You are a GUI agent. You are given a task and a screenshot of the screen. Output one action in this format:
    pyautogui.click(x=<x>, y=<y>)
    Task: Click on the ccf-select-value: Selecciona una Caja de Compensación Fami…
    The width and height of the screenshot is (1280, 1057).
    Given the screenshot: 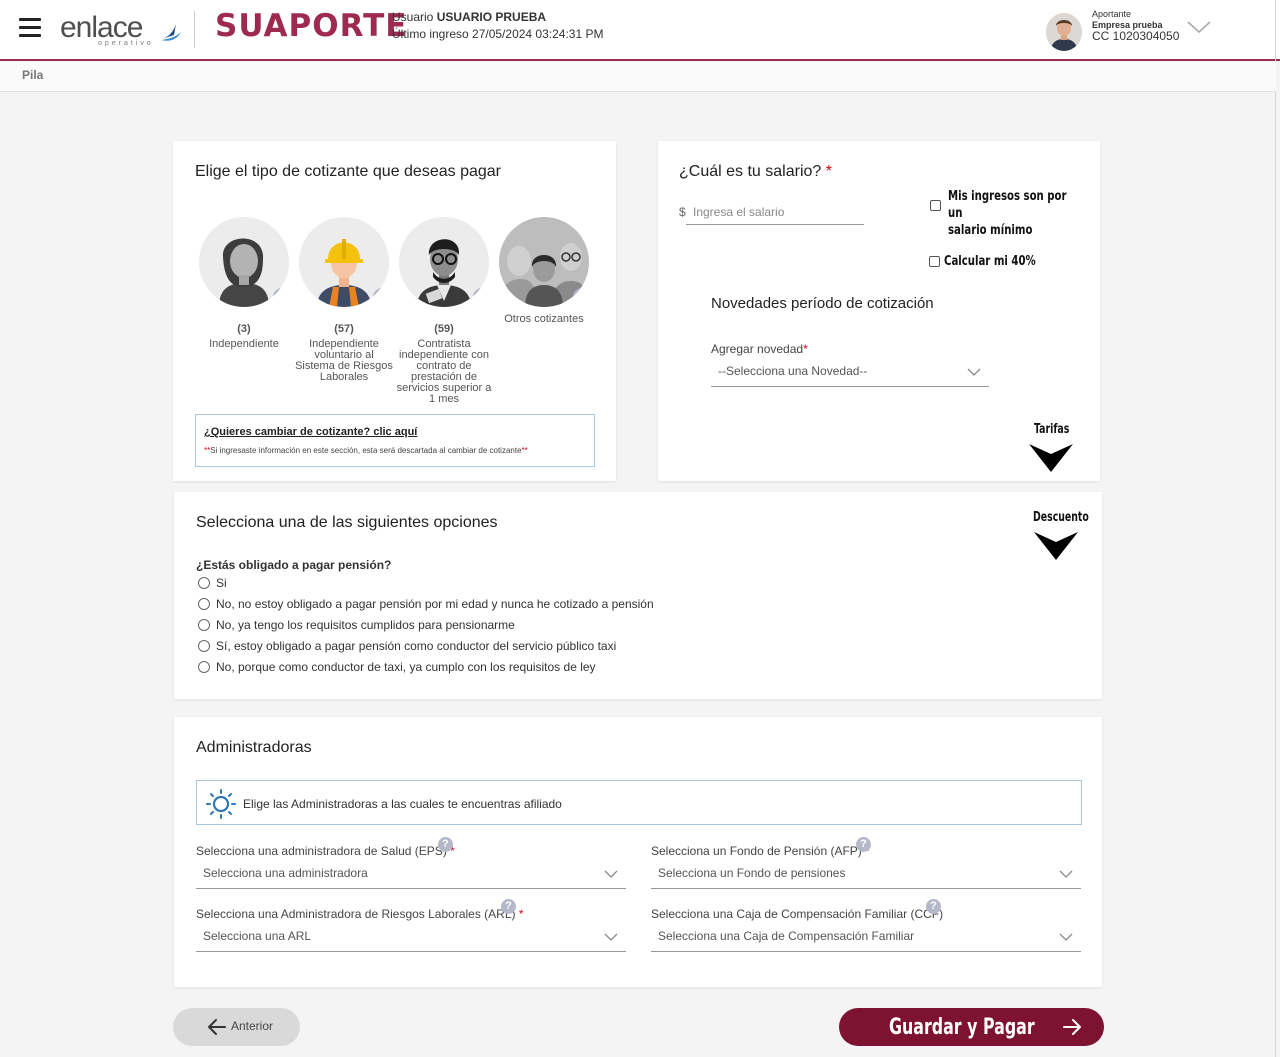 What is the action you would take?
    pyautogui.click(x=786, y=936)
    